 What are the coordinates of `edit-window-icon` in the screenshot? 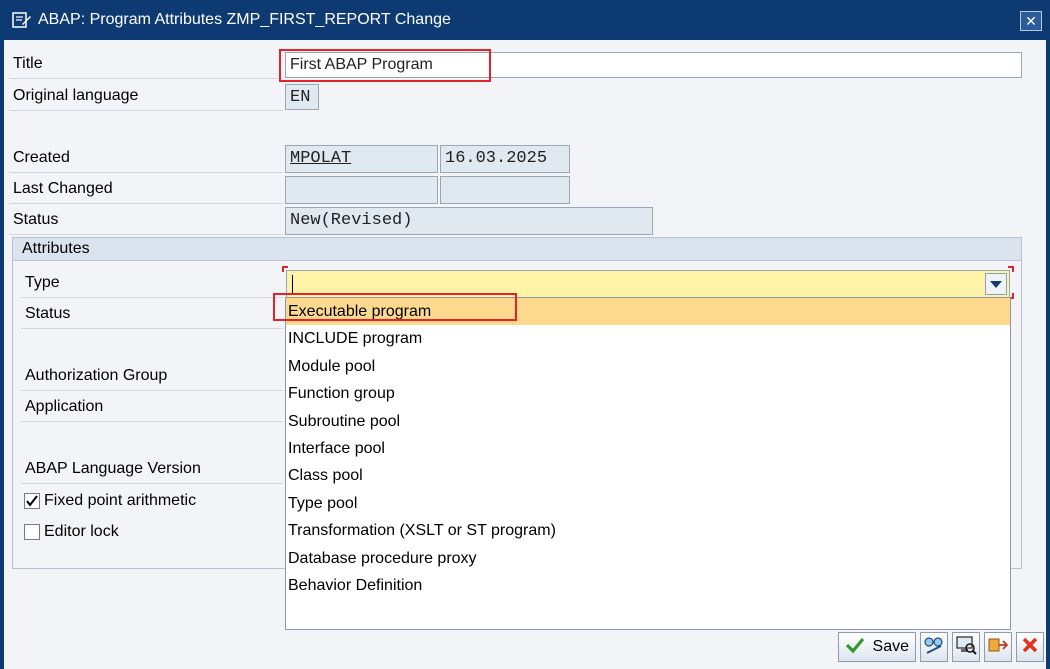 It's located at (22, 20).